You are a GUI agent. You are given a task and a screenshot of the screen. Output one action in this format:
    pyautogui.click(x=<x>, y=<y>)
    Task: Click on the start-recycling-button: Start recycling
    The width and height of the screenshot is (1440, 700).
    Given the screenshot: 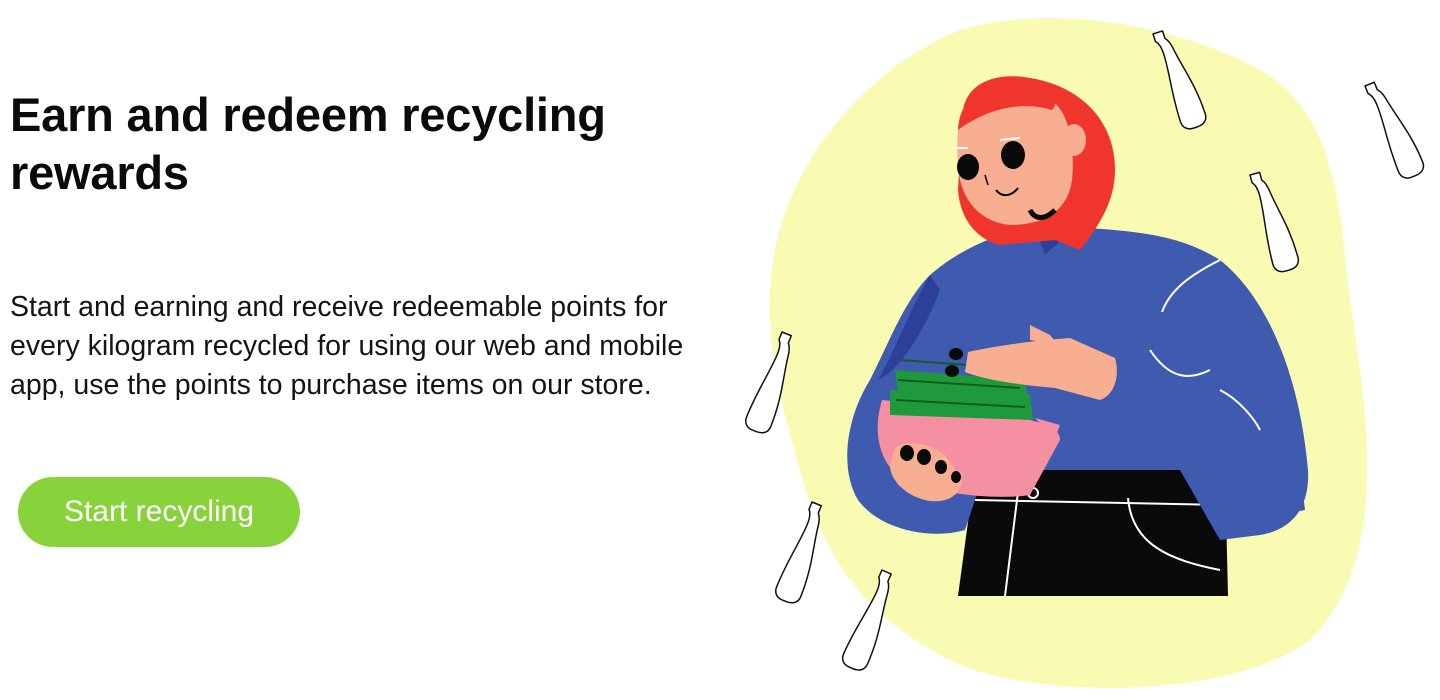 What is the action you would take?
    pyautogui.click(x=159, y=512)
    